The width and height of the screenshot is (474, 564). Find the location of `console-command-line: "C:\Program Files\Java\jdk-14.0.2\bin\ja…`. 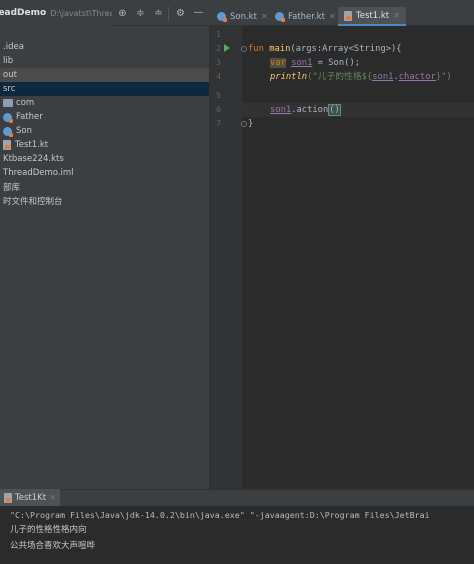

console-command-line: "C:\Program Files\Java\jdk-14.0.2\bin\ja… is located at coordinates (220, 515).